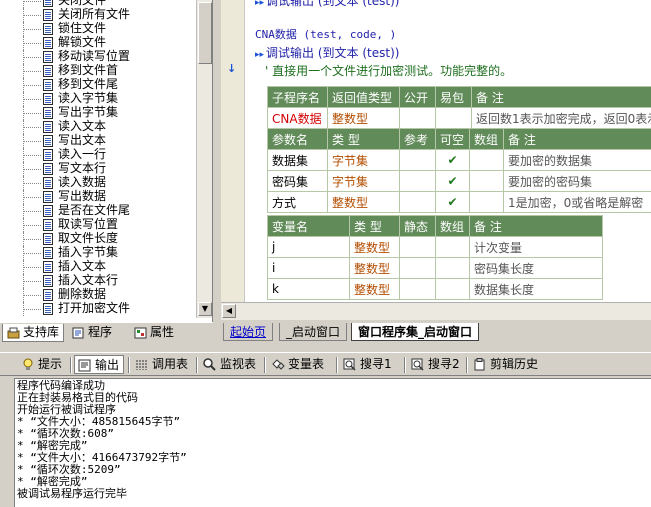 Image resolution: width=651 pixels, height=507 pixels. Describe the element at coordinates (50, 364) in the screenshot. I see `hint-label: 提示` at that location.